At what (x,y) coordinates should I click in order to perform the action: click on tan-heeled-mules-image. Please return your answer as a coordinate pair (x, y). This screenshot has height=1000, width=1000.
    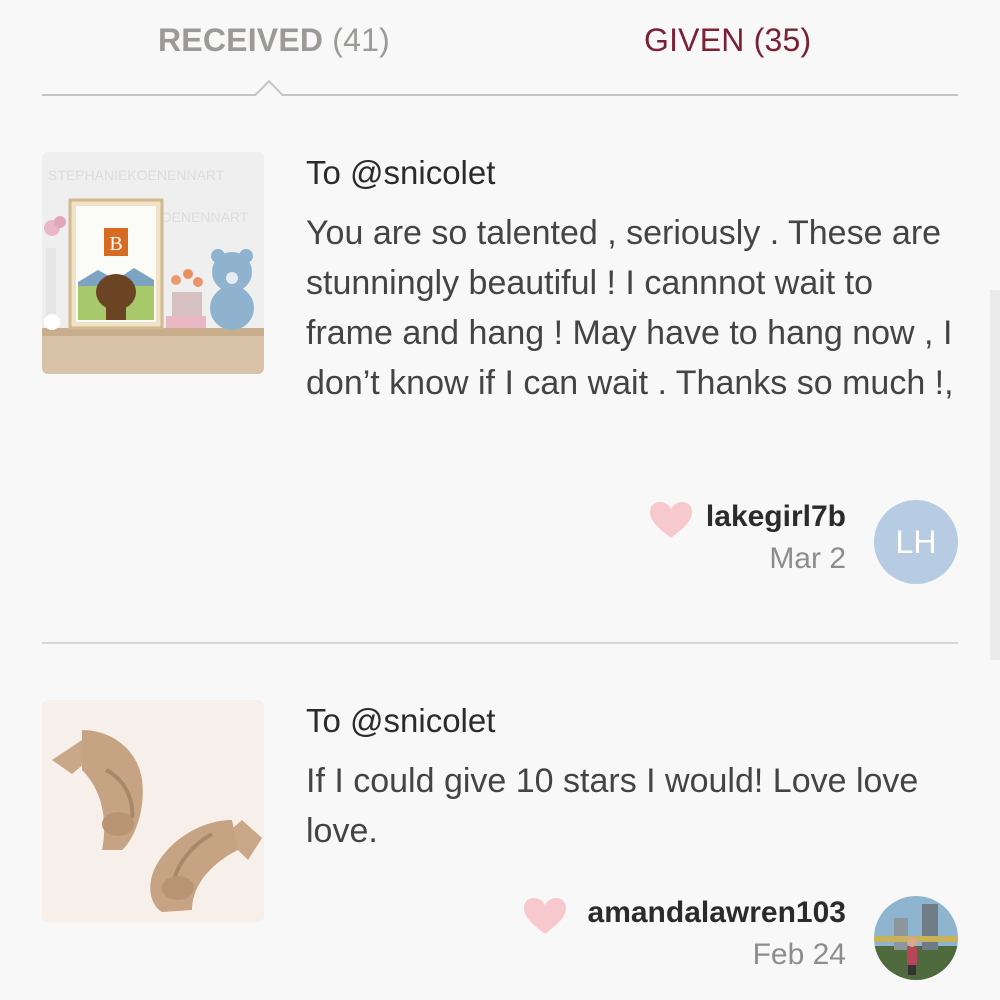
    Looking at the image, I should click on (153, 811).